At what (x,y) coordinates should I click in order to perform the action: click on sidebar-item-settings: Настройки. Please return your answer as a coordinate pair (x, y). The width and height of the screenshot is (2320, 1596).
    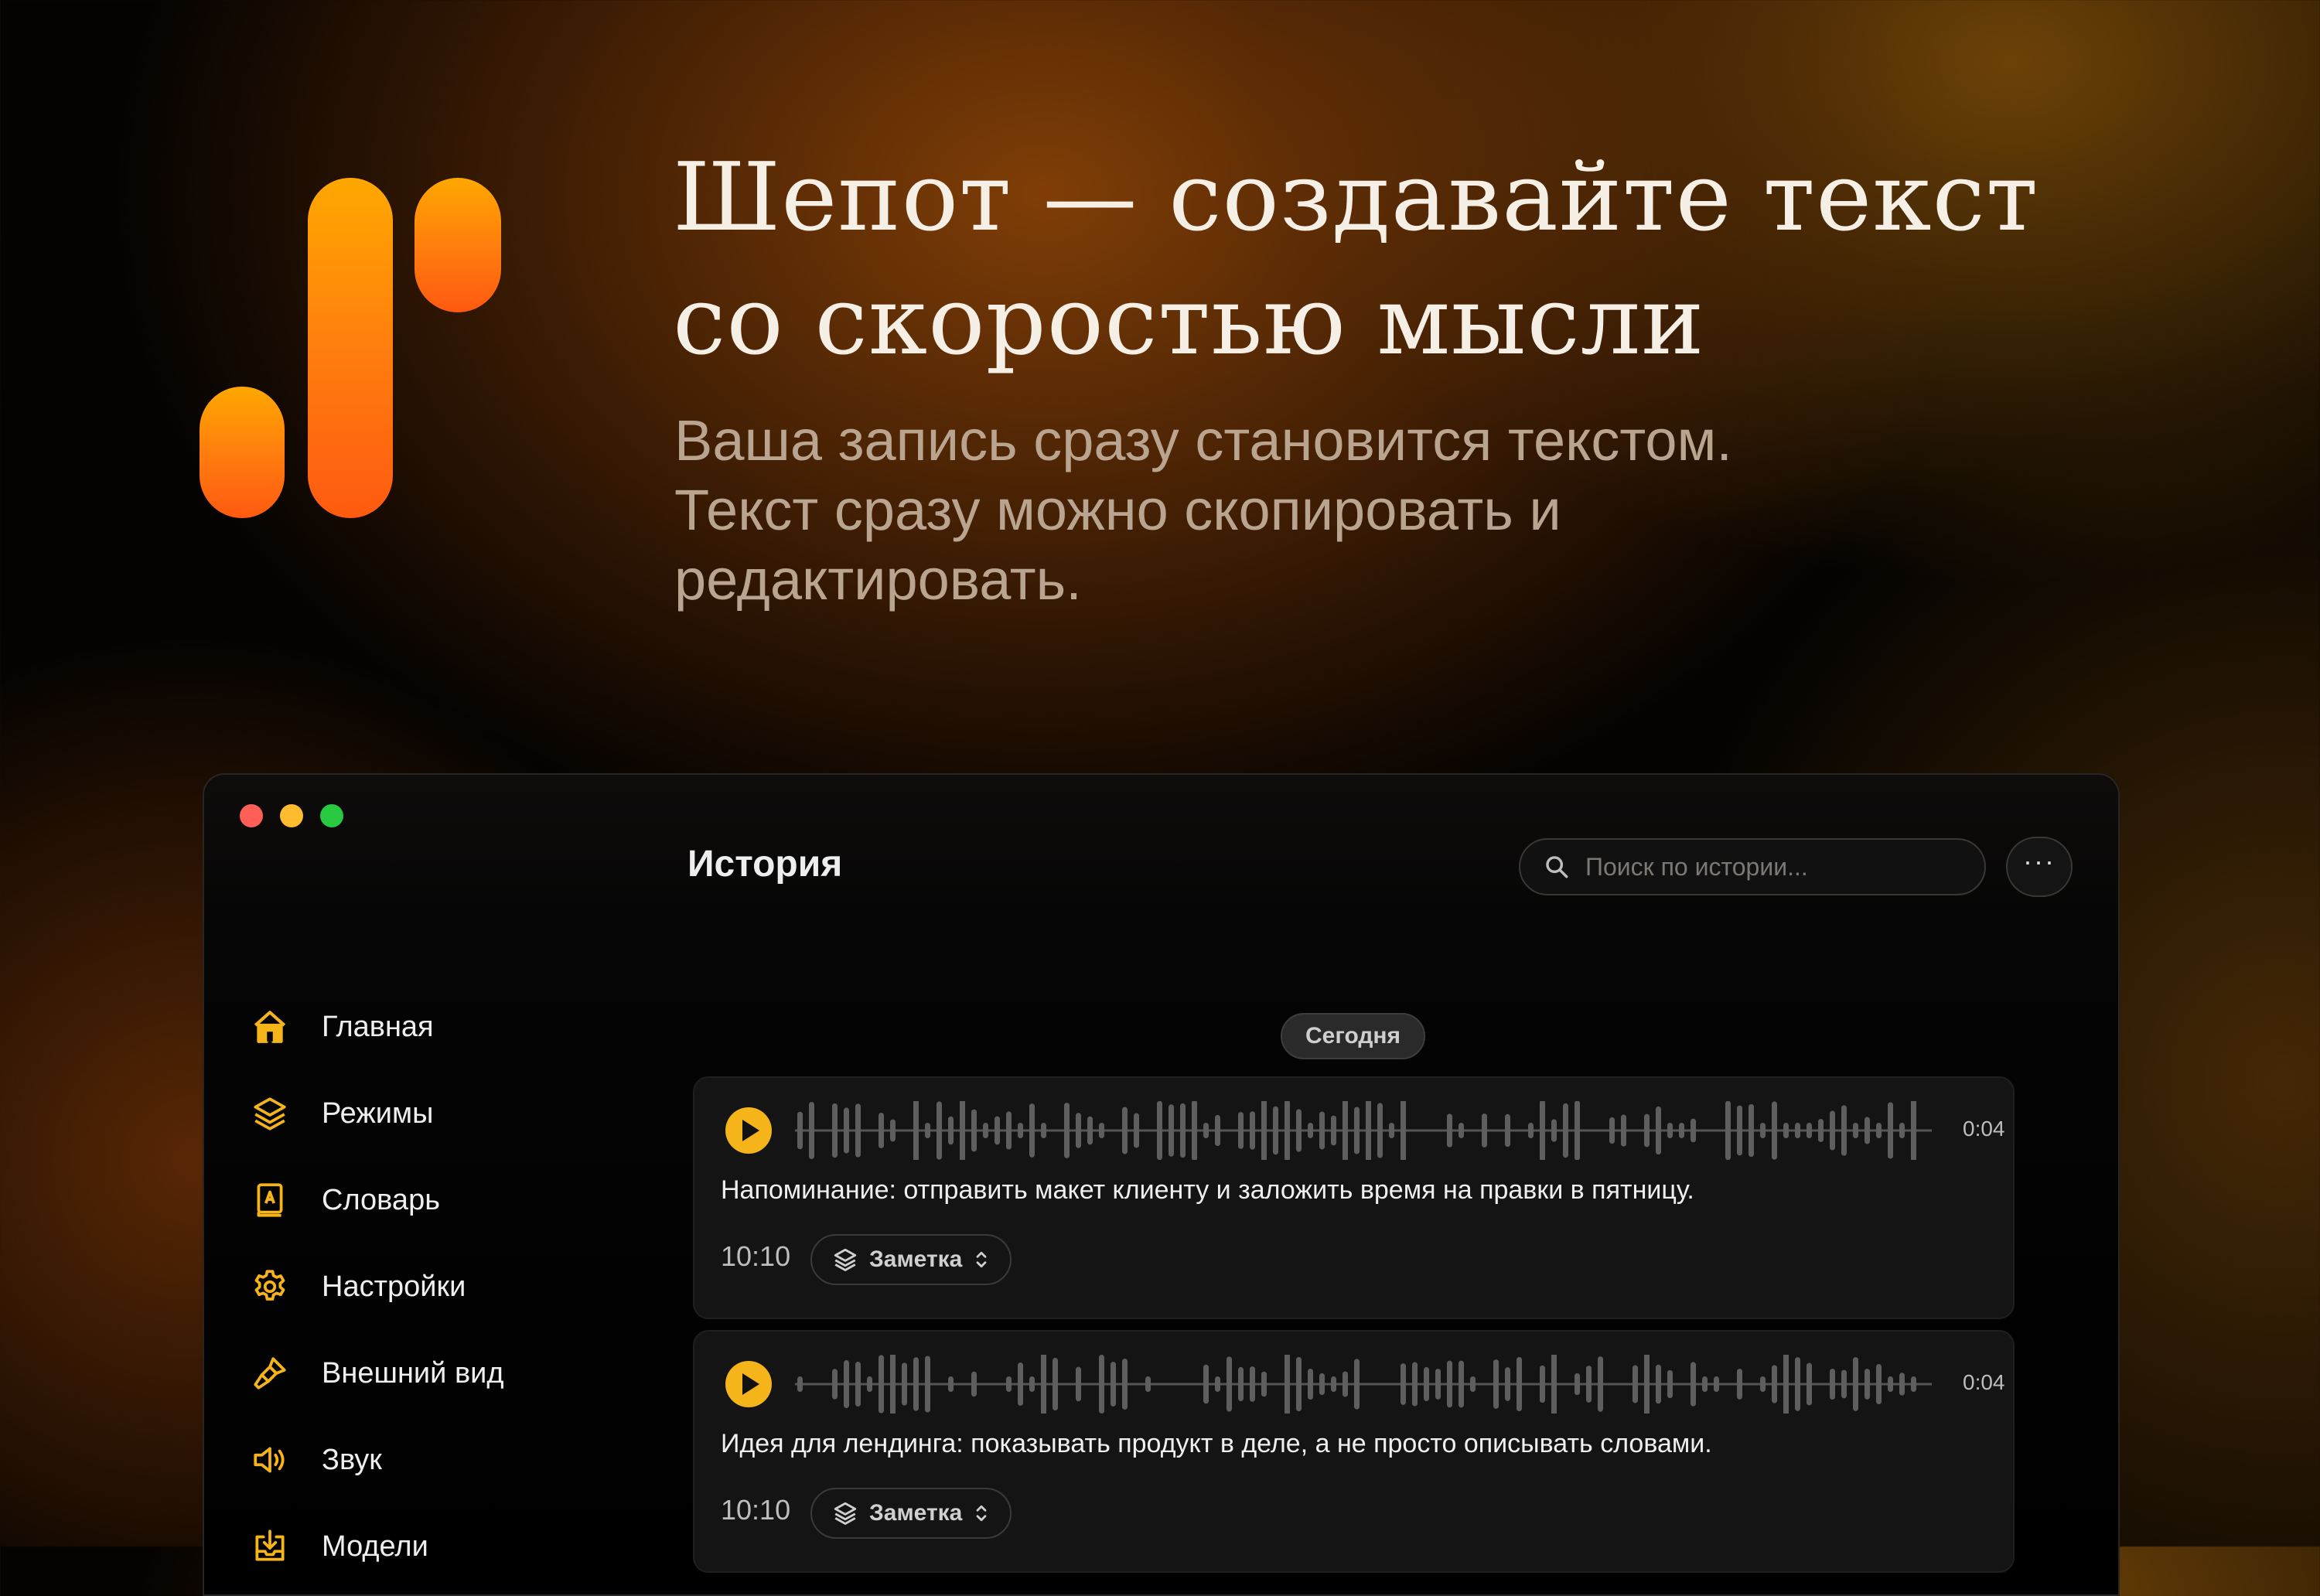
    Looking at the image, I should click on (444, 1286).